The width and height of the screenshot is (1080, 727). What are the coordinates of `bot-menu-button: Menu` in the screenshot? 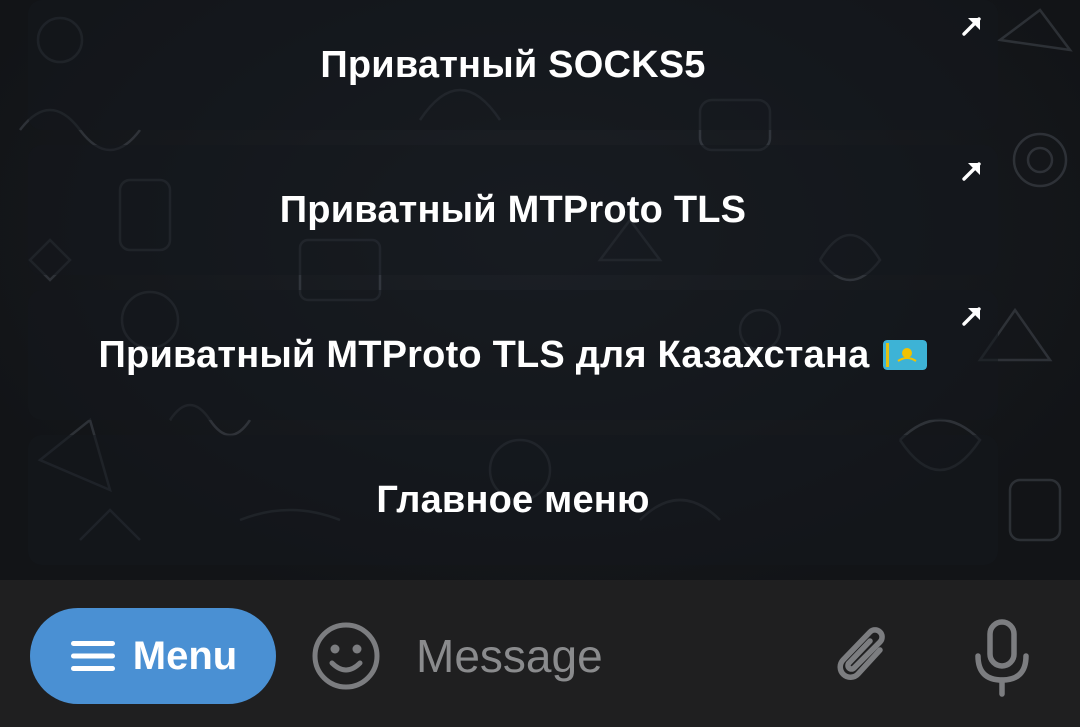 It's located at (153, 656).